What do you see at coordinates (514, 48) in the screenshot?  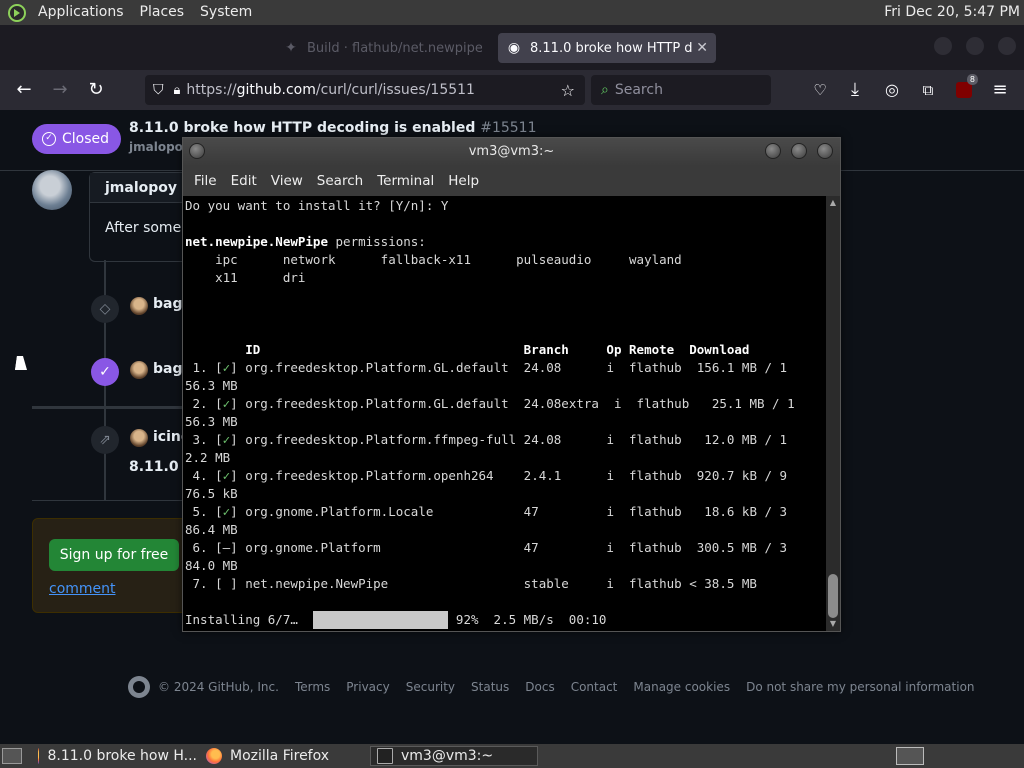 I see `github-icon: ◉` at bounding box center [514, 48].